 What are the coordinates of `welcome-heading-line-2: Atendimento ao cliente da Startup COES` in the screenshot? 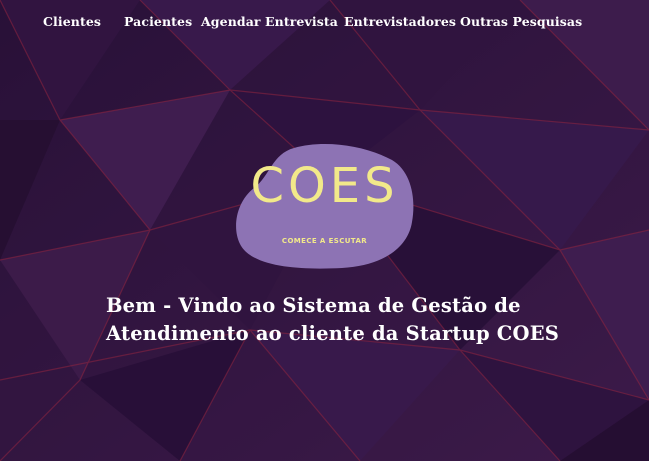 It's located at (333, 333).